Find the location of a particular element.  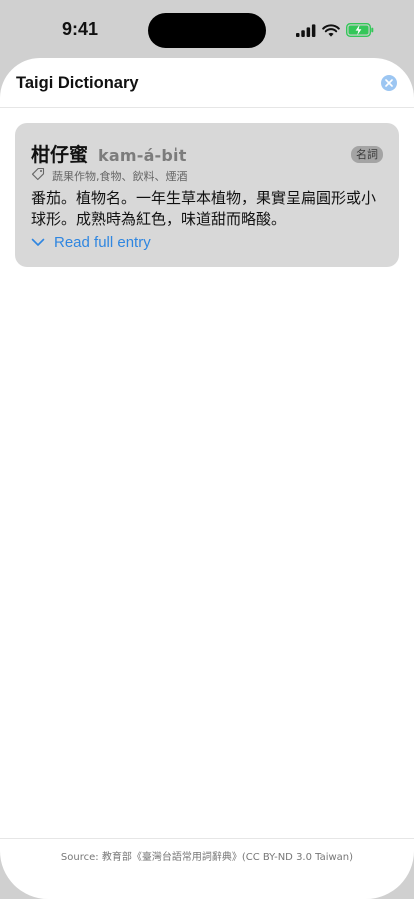

entry-tags: 蔬果作物,食物、飲料、煙酒 is located at coordinates (109, 175).